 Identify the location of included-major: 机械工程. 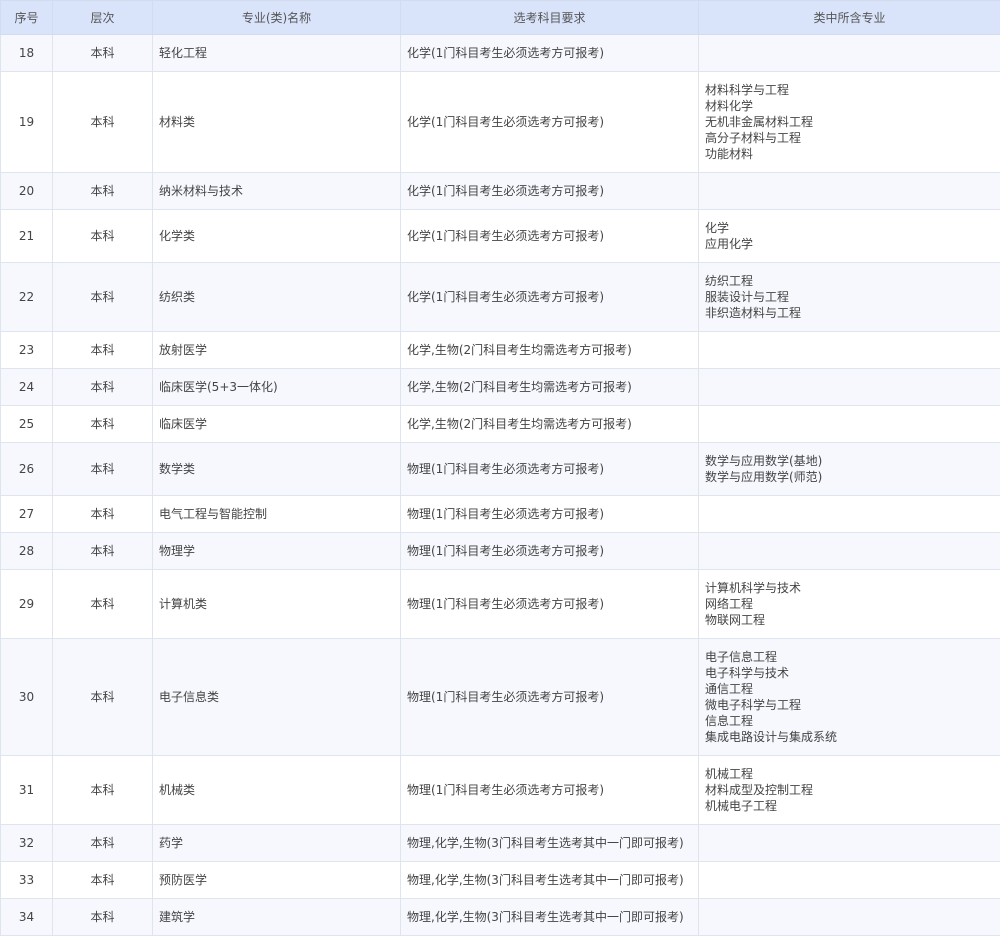
(852, 774).